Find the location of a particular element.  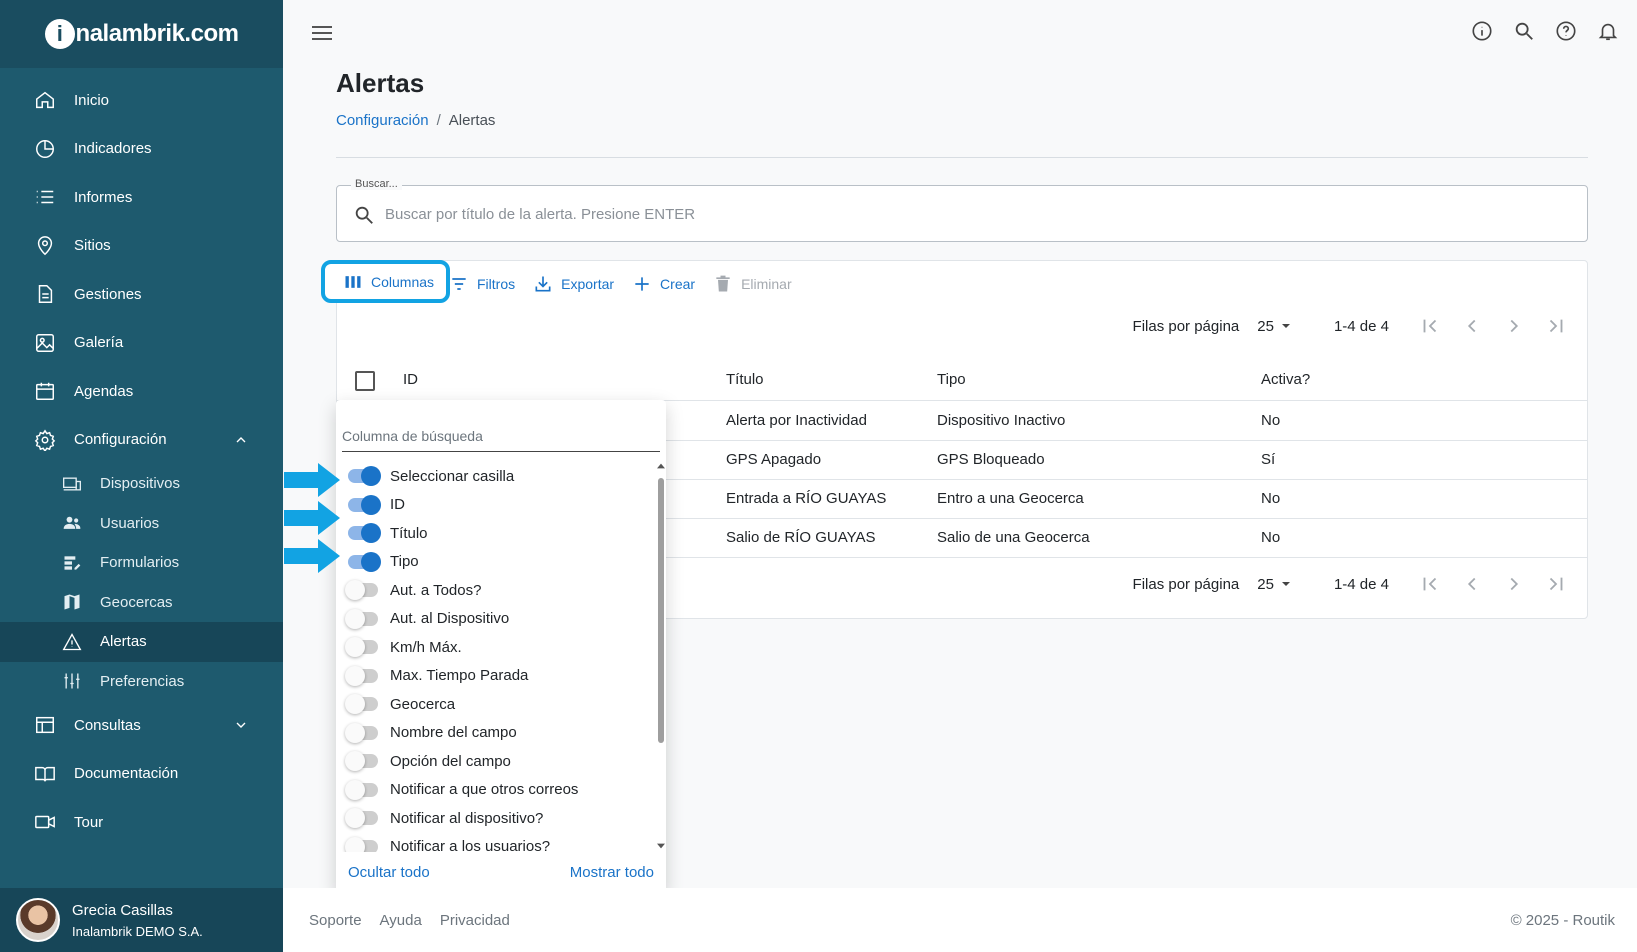

column-toggle-row: Nombre del campo is located at coordinates (496, 733).